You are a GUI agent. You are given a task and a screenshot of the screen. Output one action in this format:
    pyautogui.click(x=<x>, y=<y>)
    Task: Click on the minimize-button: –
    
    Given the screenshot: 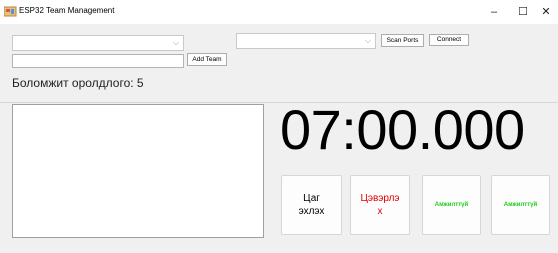 What is the action you would take?
    pyautogui.click(x=494, y=12)
    